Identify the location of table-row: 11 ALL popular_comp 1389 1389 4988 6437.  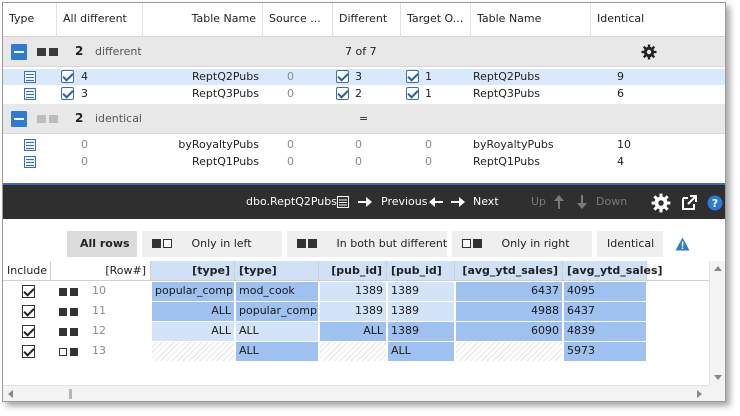
(356, 311).